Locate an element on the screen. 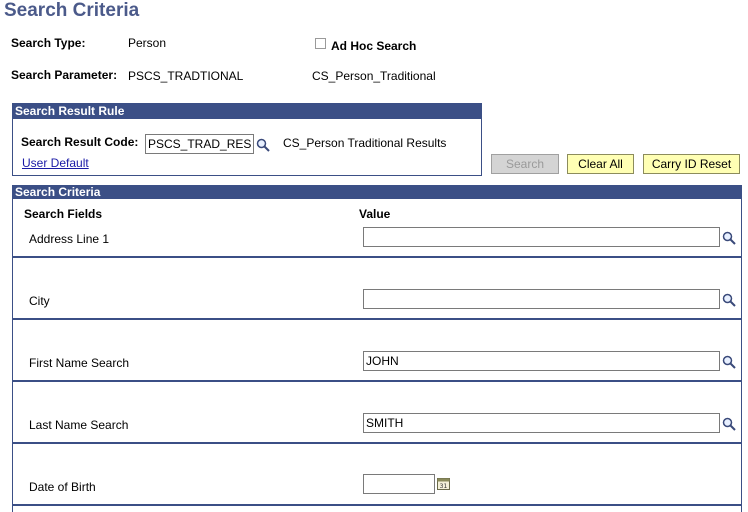 The width and height of the screenshot is (748, 512). search-result-code-lookup-icon is located at coordinates (263, 145).